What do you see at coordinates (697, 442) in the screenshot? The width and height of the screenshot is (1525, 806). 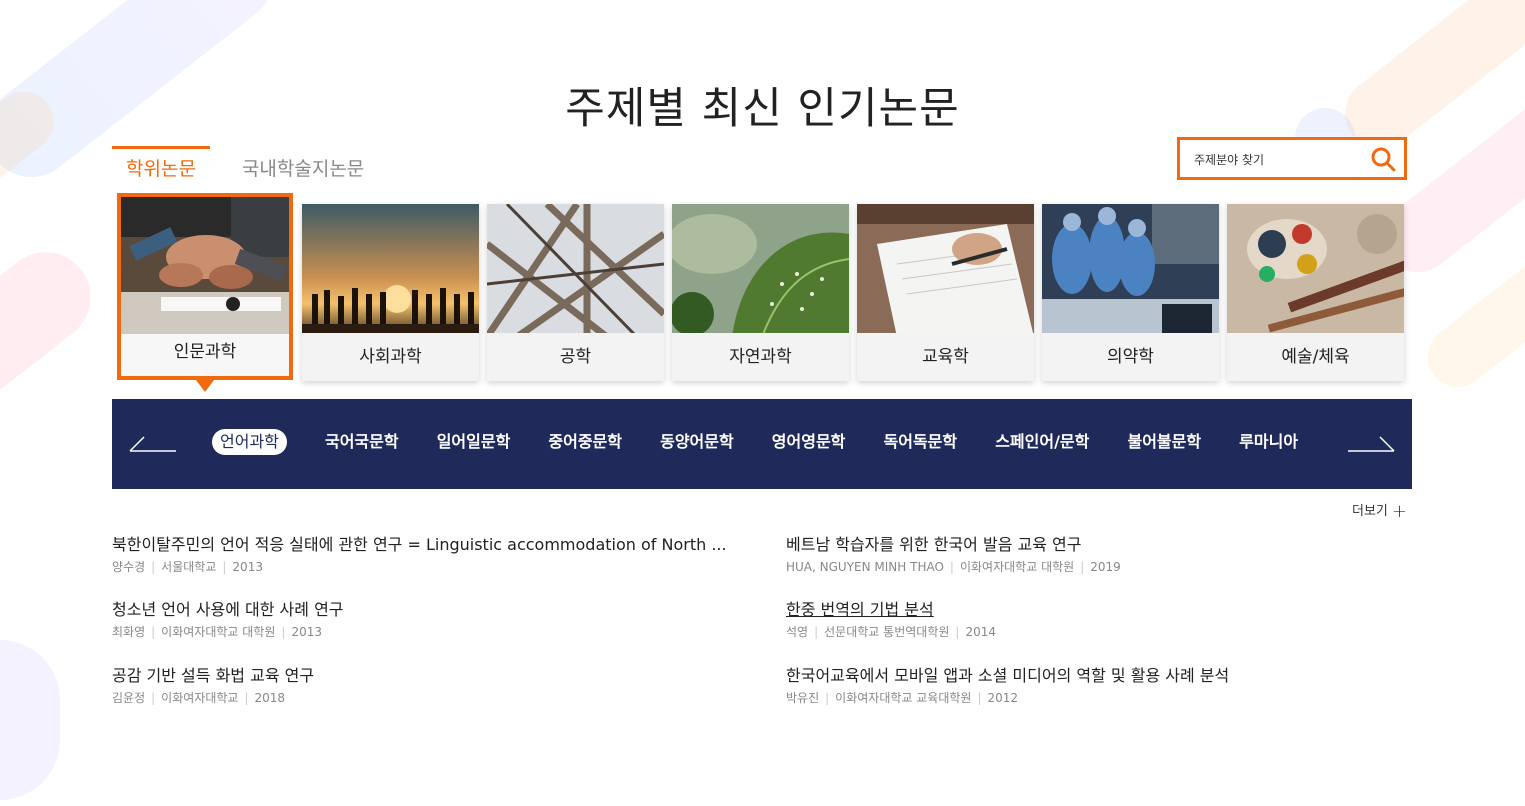 I see `subnav-item: 동양어문학` at bounding box center [697, 442].